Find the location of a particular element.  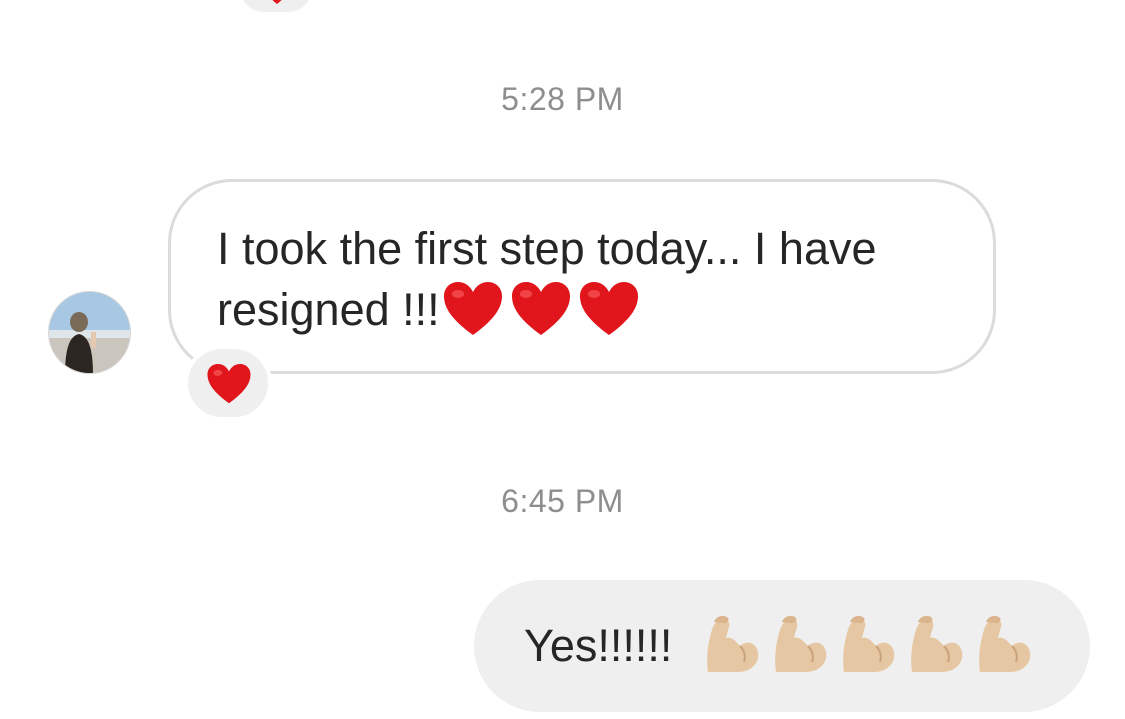

avatar-photo is located at coordinates (89, 332).